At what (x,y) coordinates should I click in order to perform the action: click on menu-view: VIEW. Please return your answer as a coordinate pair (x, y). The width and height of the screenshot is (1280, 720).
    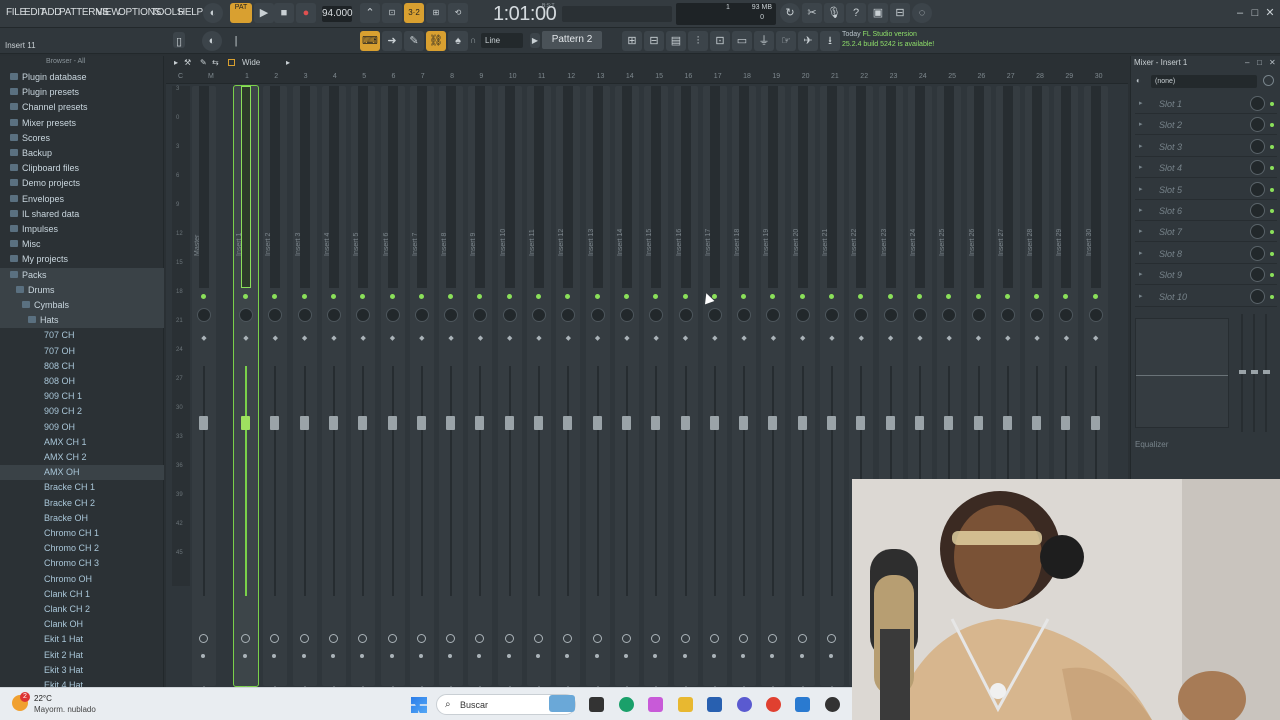
    Looking at the image, I should click on (108, 12).